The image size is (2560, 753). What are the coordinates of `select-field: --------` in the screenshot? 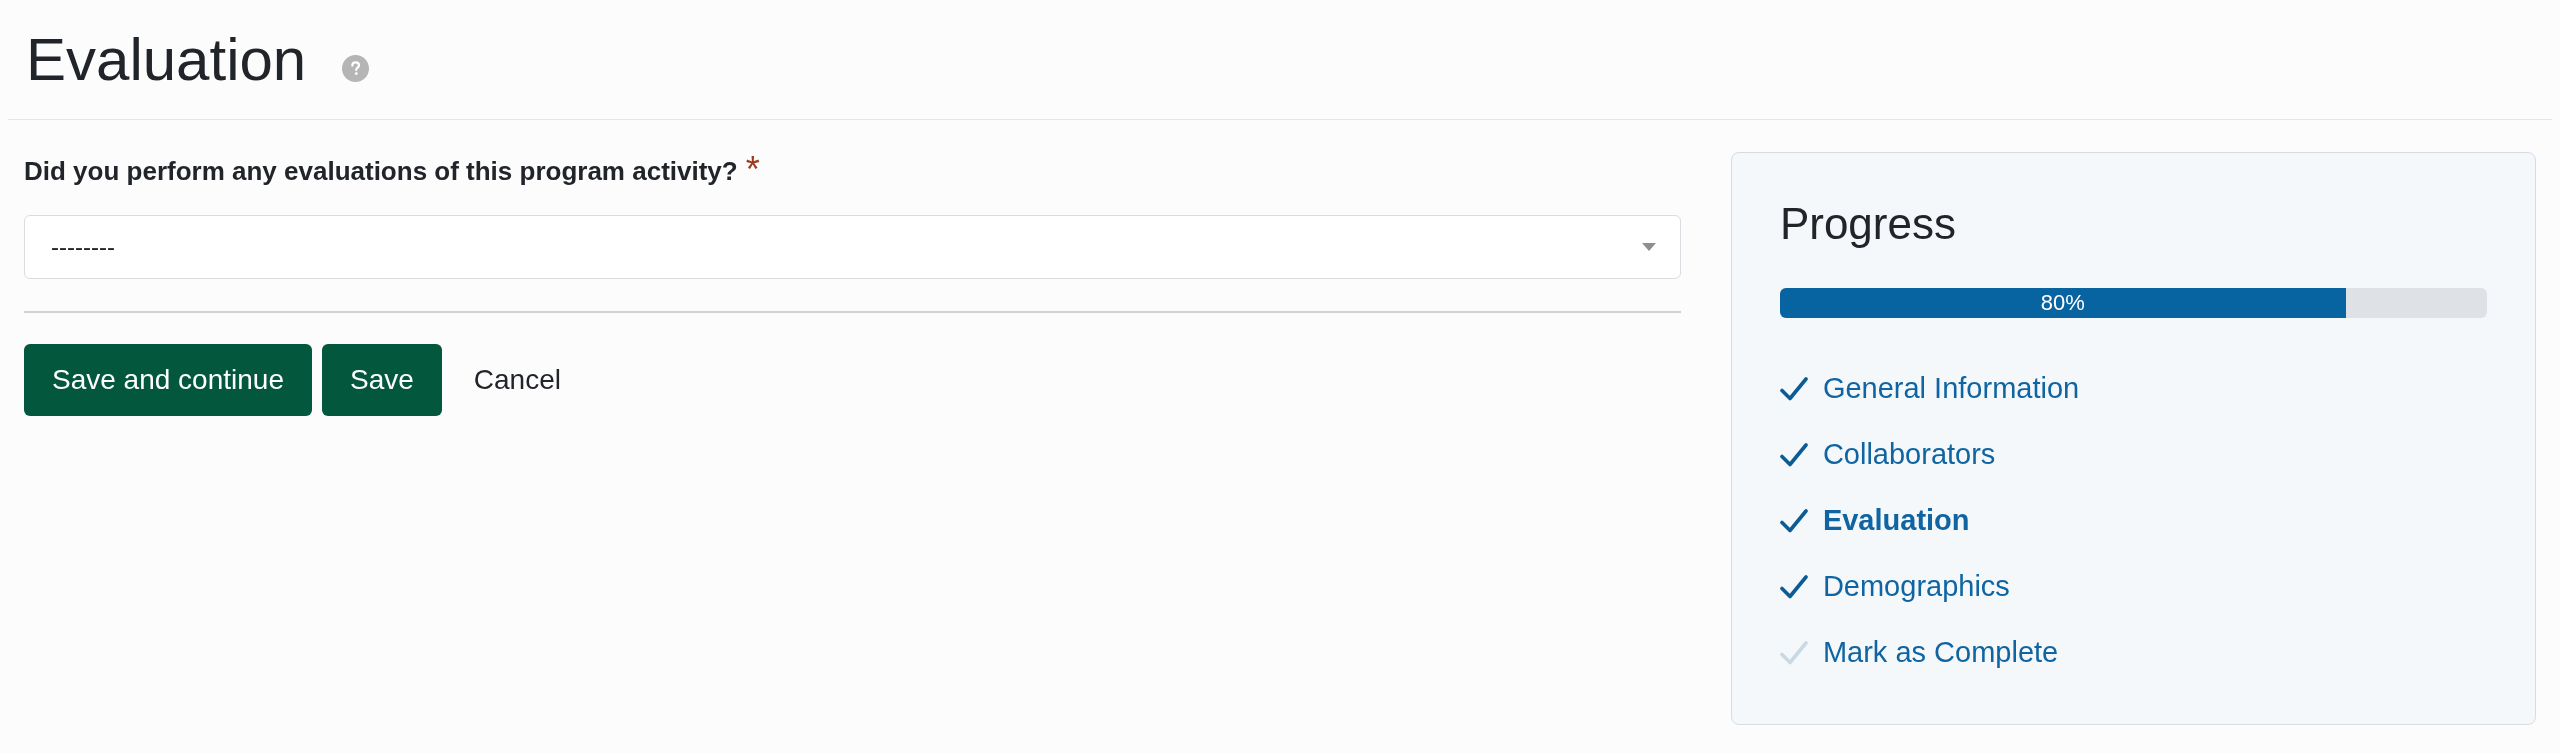 It's located at (852, 247).